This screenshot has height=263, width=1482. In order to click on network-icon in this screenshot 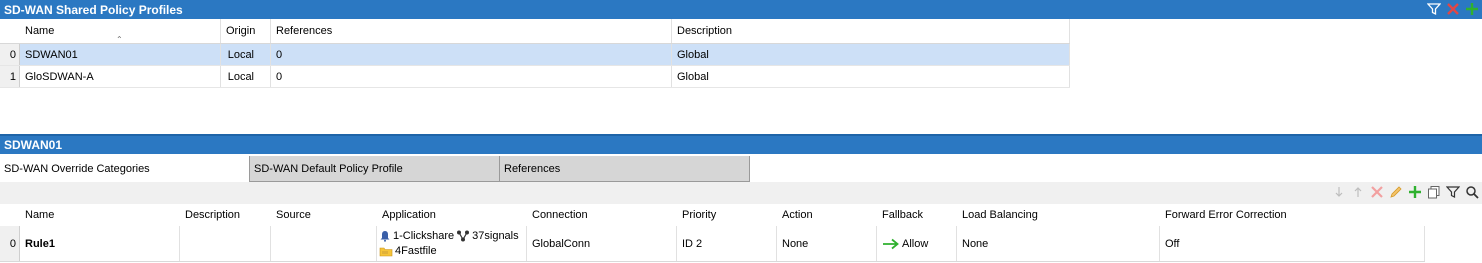, I will do `click(463, 236)`.